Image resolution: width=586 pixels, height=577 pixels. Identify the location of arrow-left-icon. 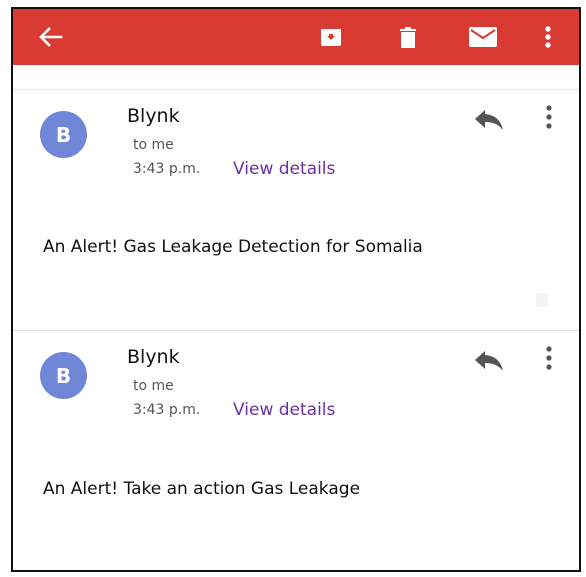
(51, 37).